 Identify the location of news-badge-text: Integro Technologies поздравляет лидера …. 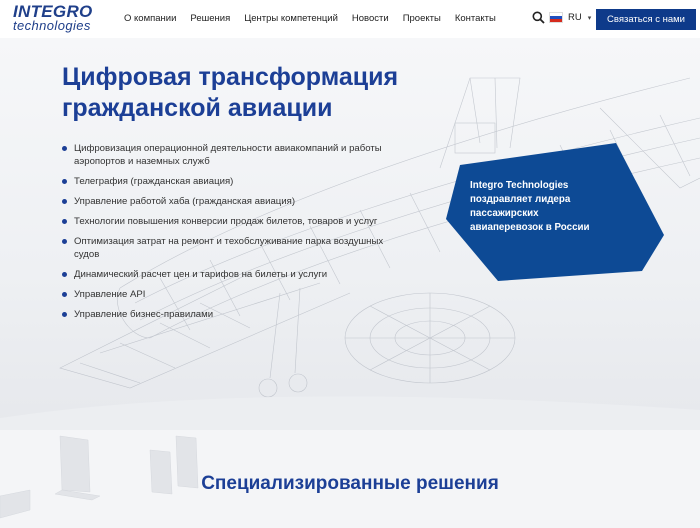
(545, 207).